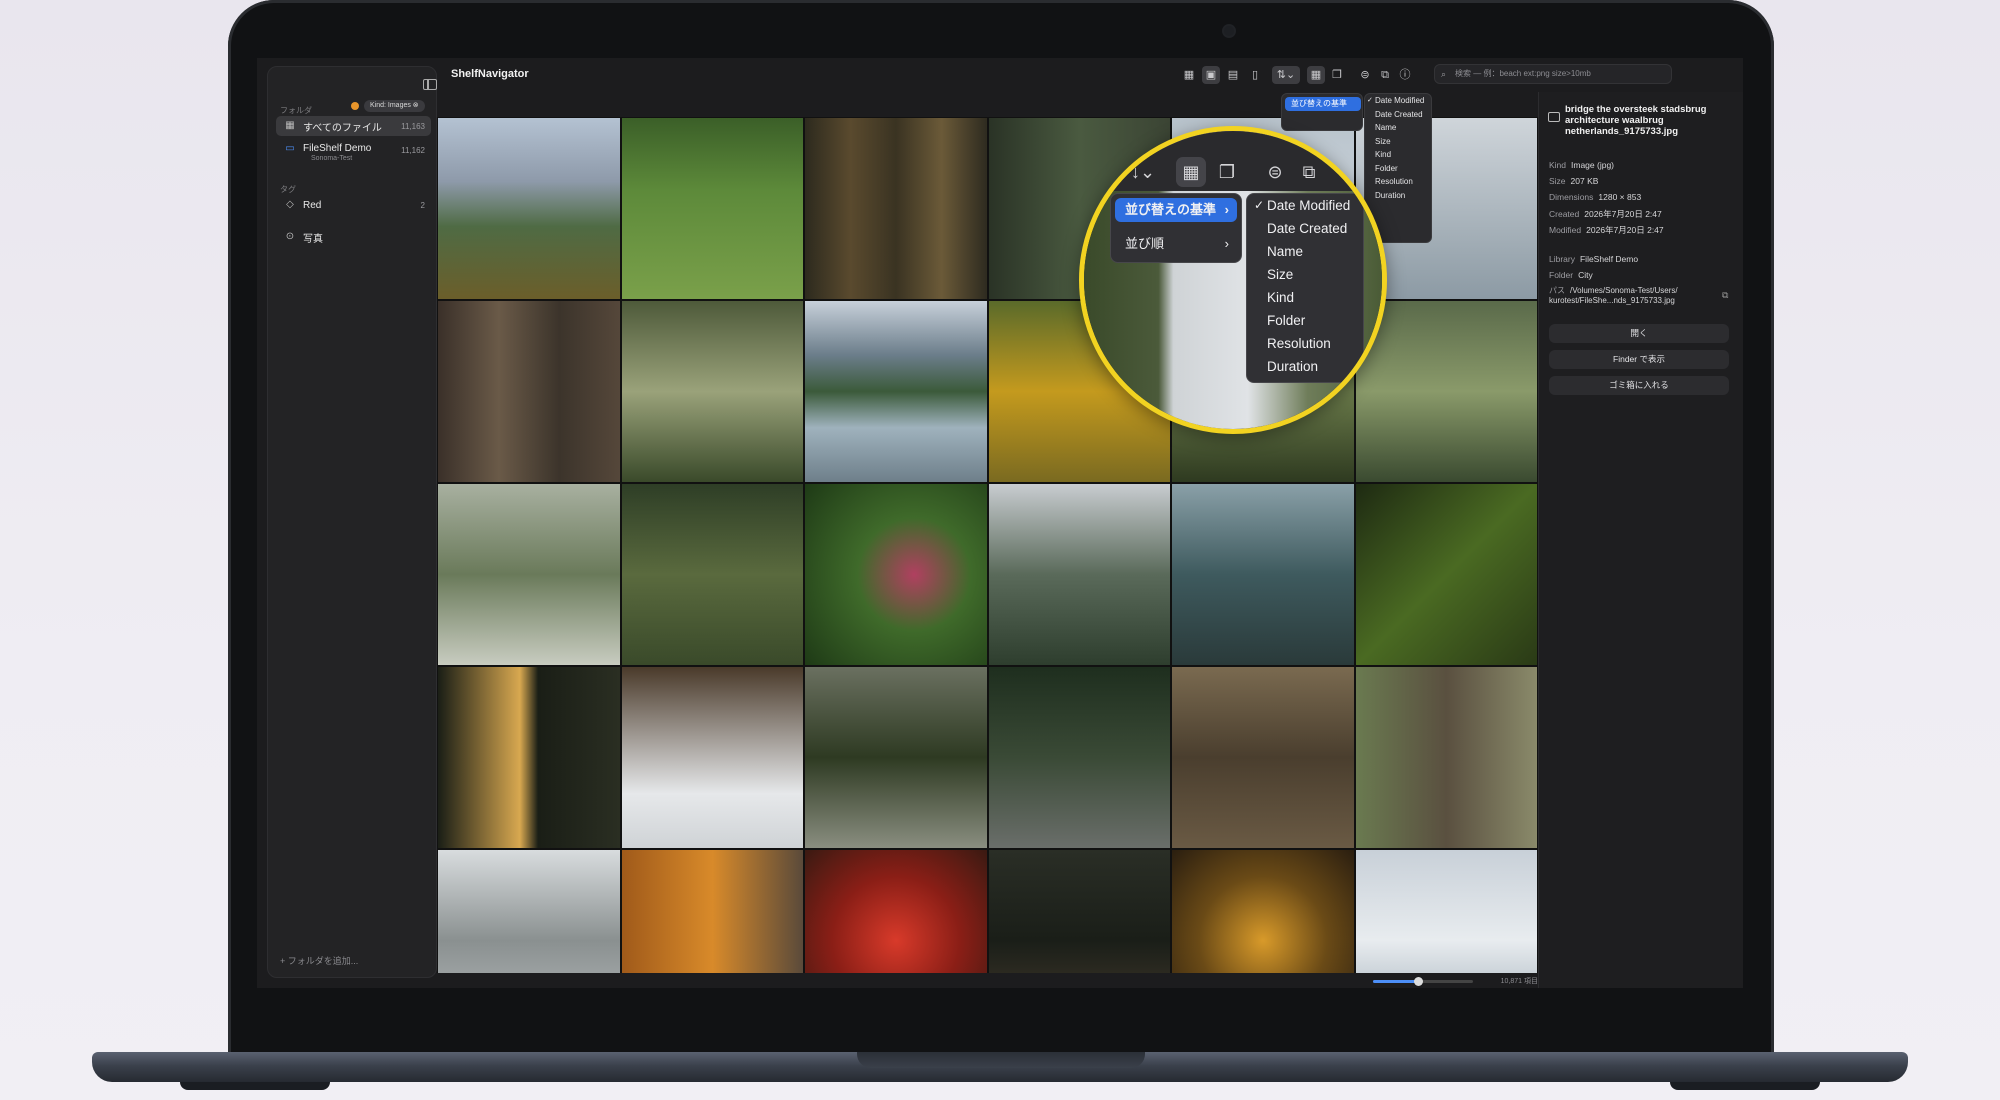 The height and width of the screenshot is (1100, 2000). Describe the element at coordinates (1305, 297) in the screenshot. I see `magnified-sort-option: Kind` at that location.